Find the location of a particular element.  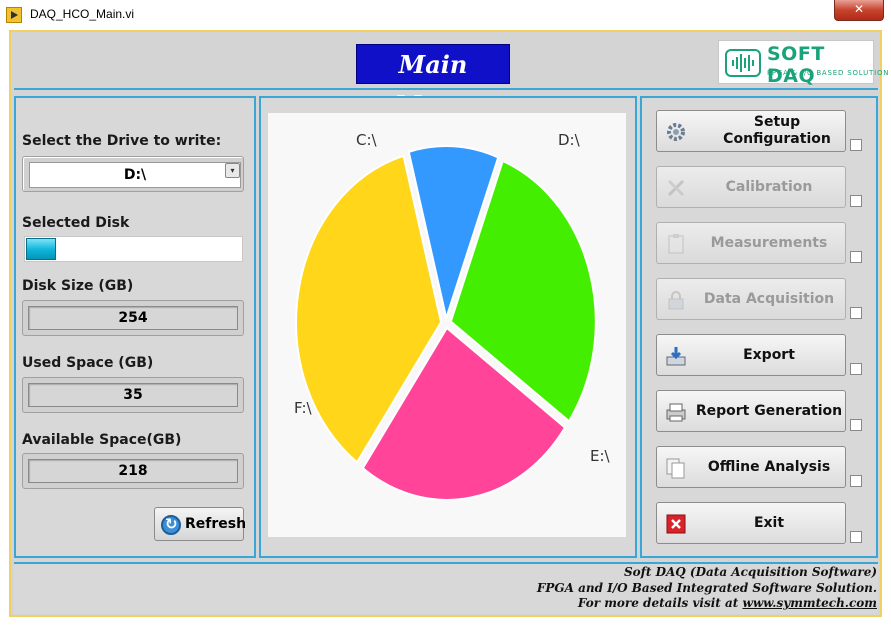

gear-icon is located at coordinates (676, 132).